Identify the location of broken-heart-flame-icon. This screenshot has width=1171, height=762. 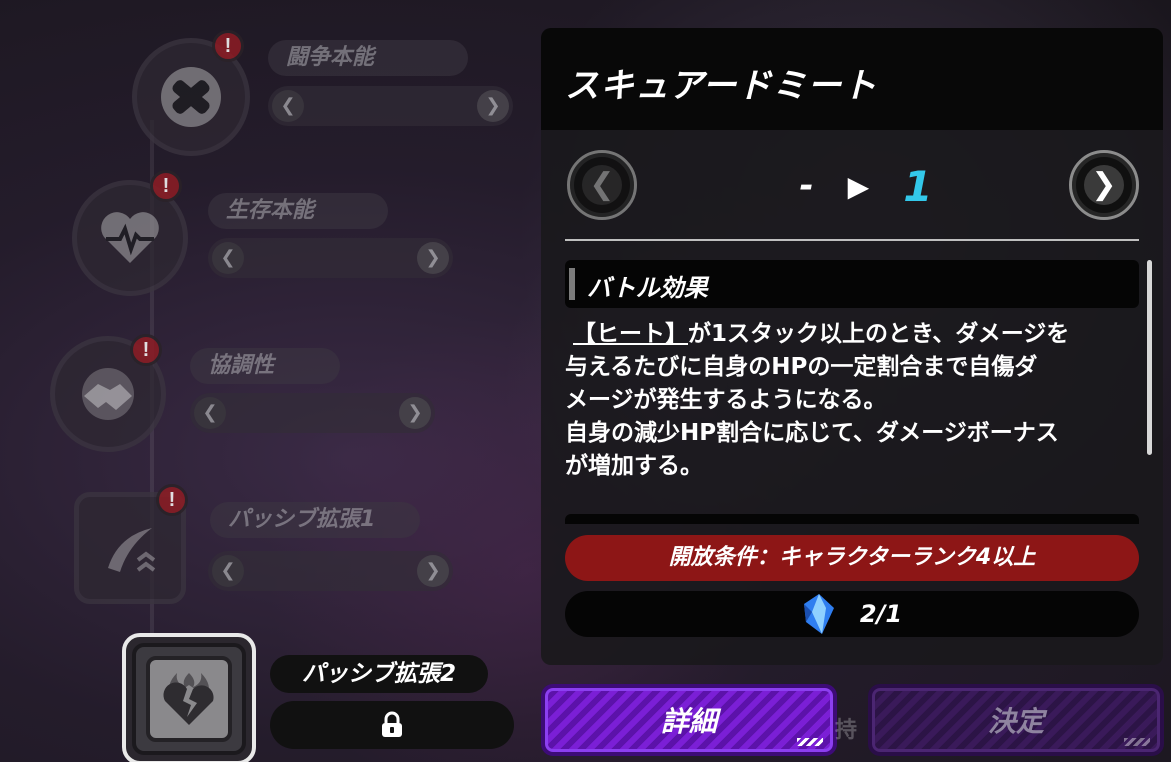
(189, 699).